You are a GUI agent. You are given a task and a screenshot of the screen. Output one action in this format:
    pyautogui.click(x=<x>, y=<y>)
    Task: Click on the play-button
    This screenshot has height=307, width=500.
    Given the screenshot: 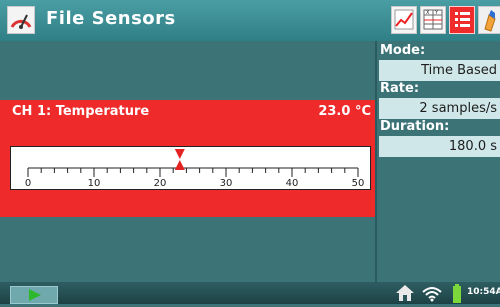 What is the action you would take?
    pyautogui.click(x=34, y=295)
    